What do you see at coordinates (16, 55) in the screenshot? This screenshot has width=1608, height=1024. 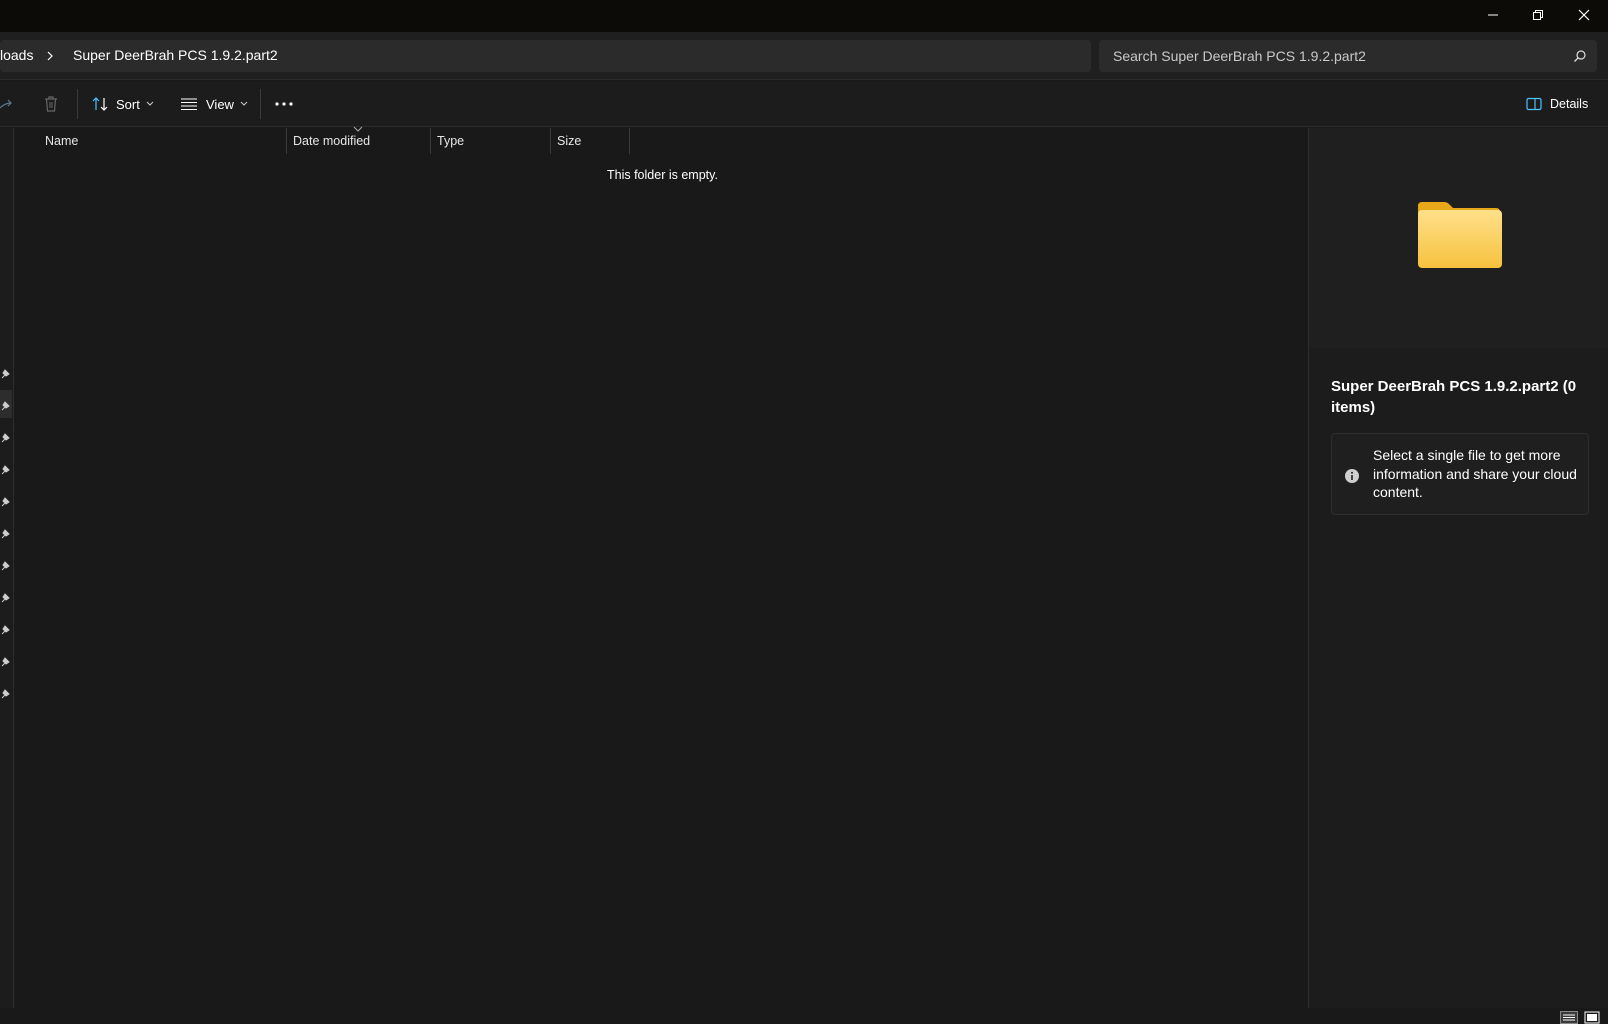 I see `breadcrumb-downloads: loads` at bounding box center [16, 55].